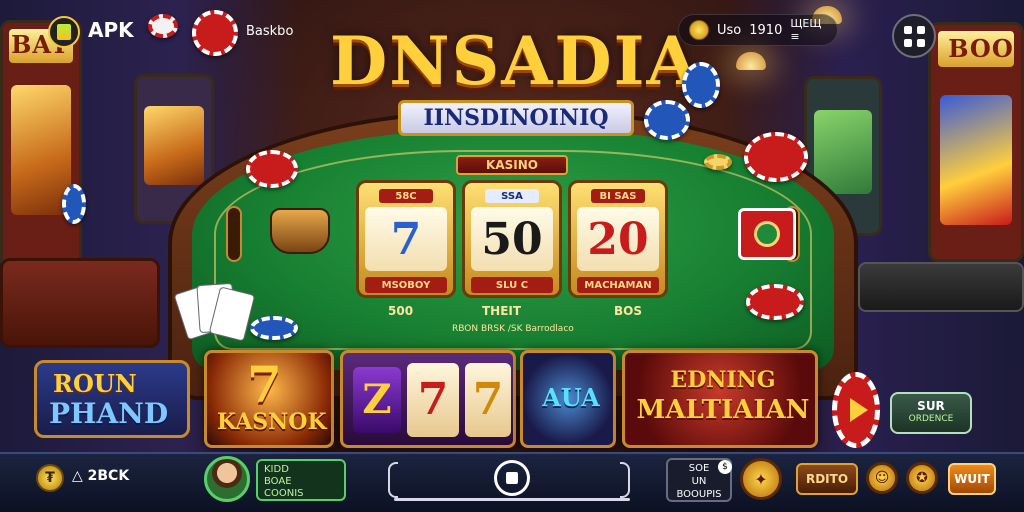 The height and width of the screenshot is (512, 1024). What do you see at coordinates (227, 479) in the screenshot?
I see `player-avatar` at bounding box center [227, 479].